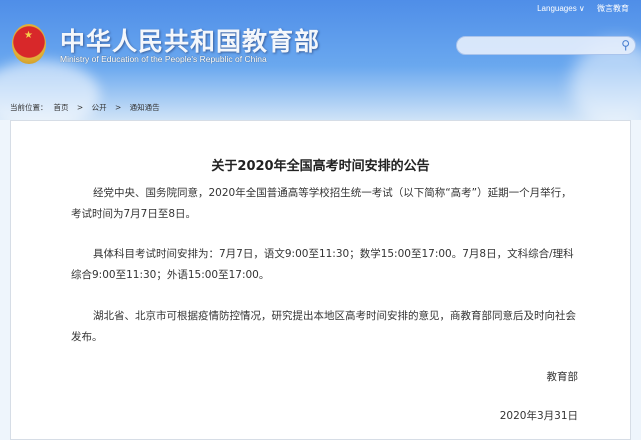 The image size is (641, 440). What do you see at coordinates (61, 107) in the screenshot?
I see `breadcrumb-home: 首页` at bounding box center [61, 107].